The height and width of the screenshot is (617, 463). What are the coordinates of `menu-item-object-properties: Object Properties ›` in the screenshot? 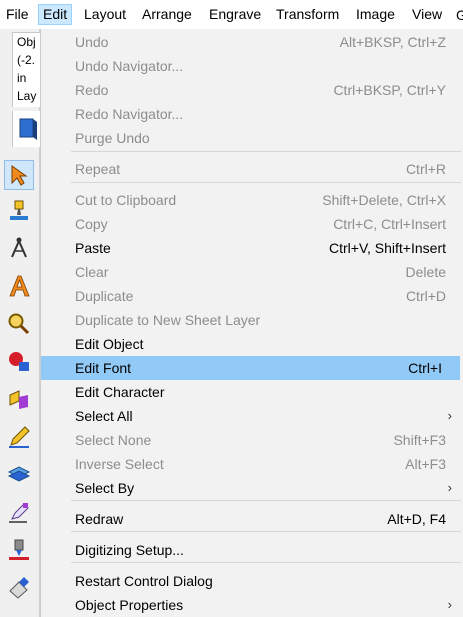 It's located at (252, 605).